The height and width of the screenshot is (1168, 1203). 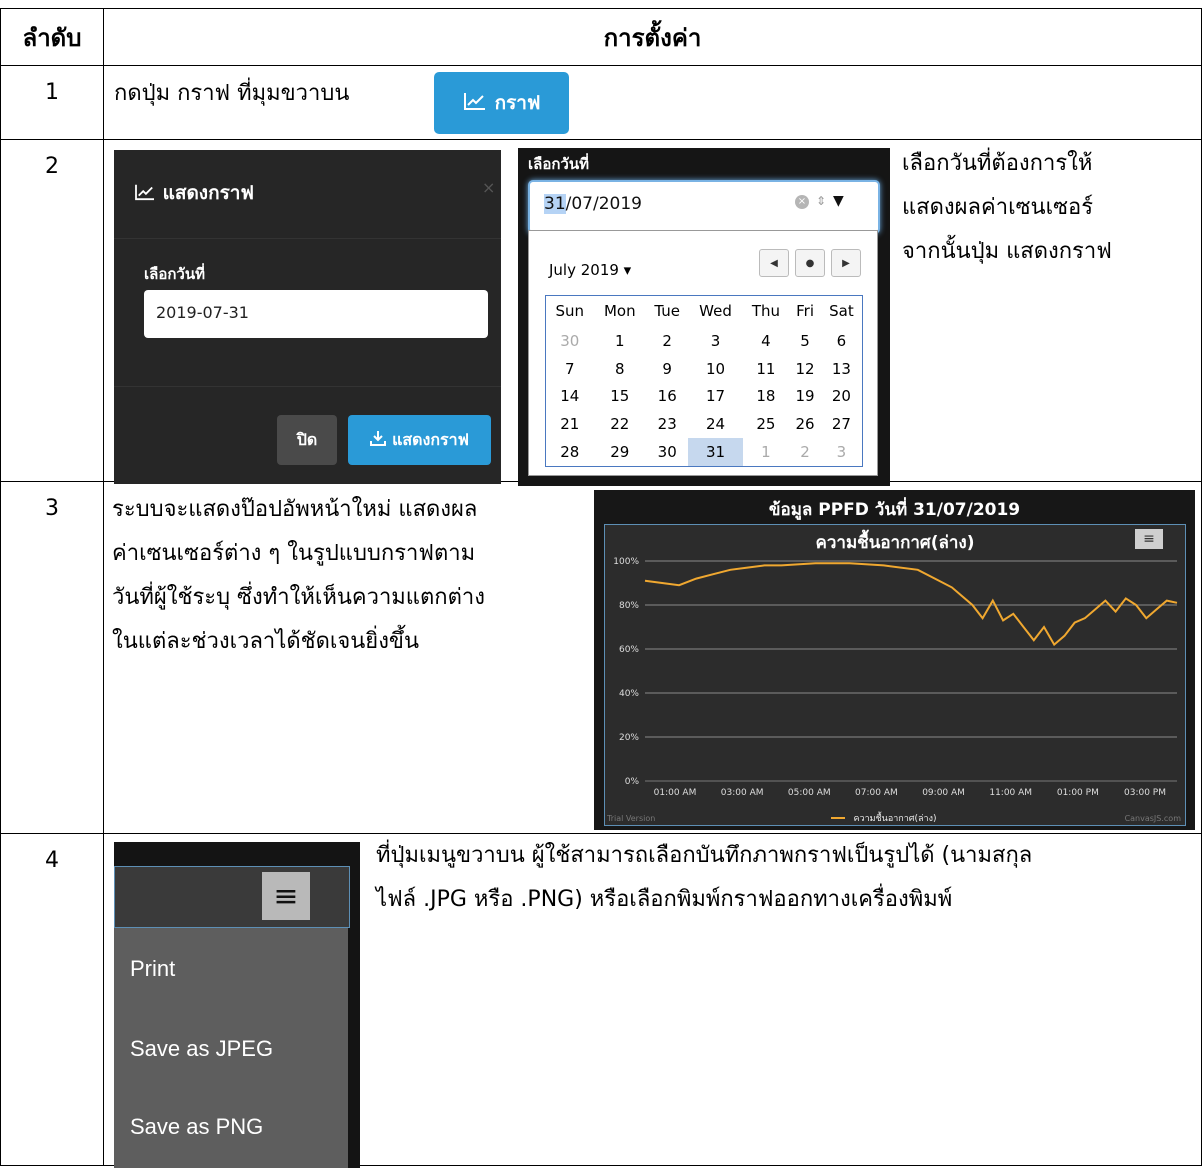 I want to click on calendar-day: 8, so click(x=620, y=369).